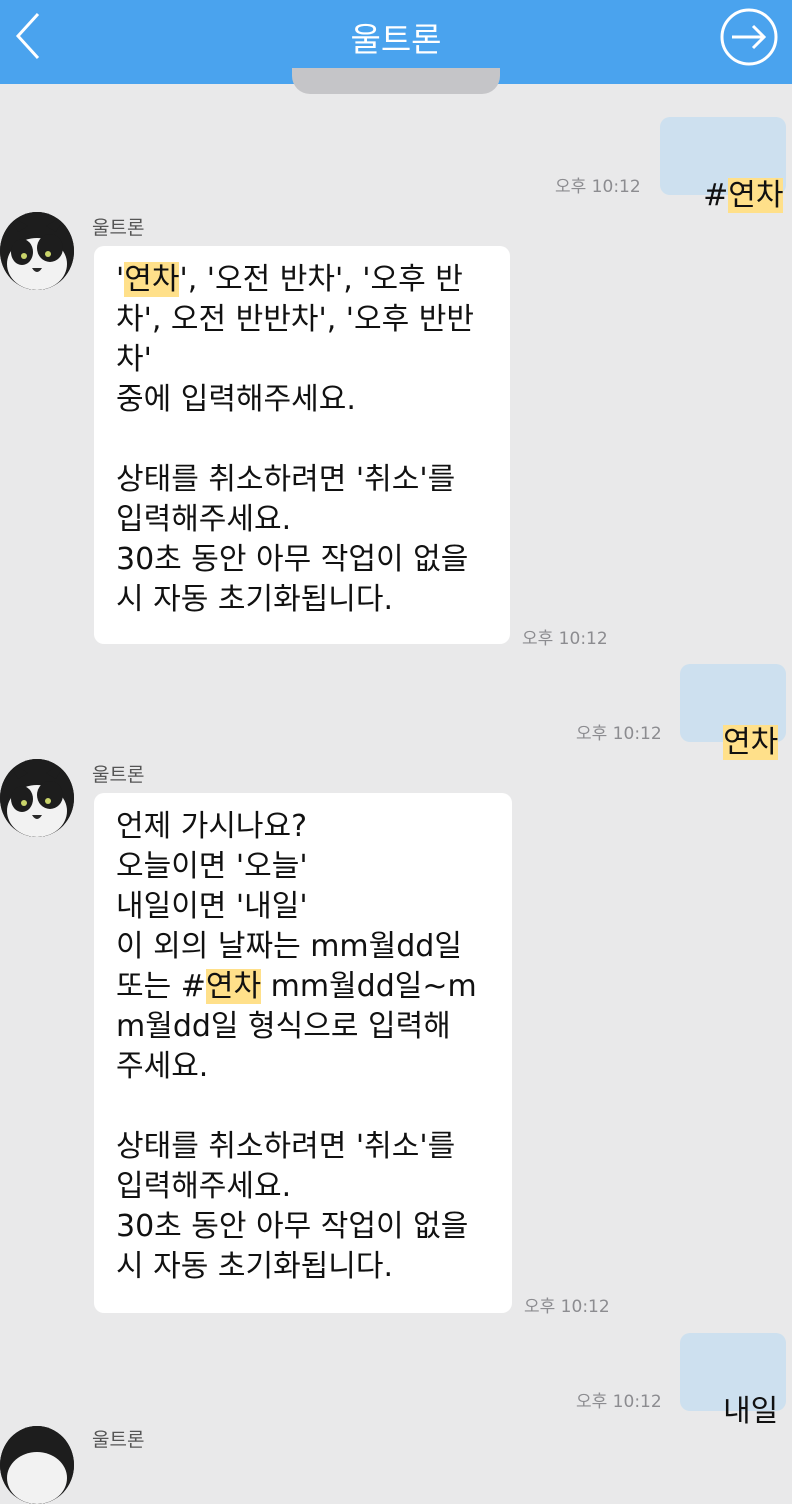  What do you see at coordinates (733, 1381) in the screenshot?
I see `outgoing-message-bubble: 내일` at bounding box center [733, 1381].